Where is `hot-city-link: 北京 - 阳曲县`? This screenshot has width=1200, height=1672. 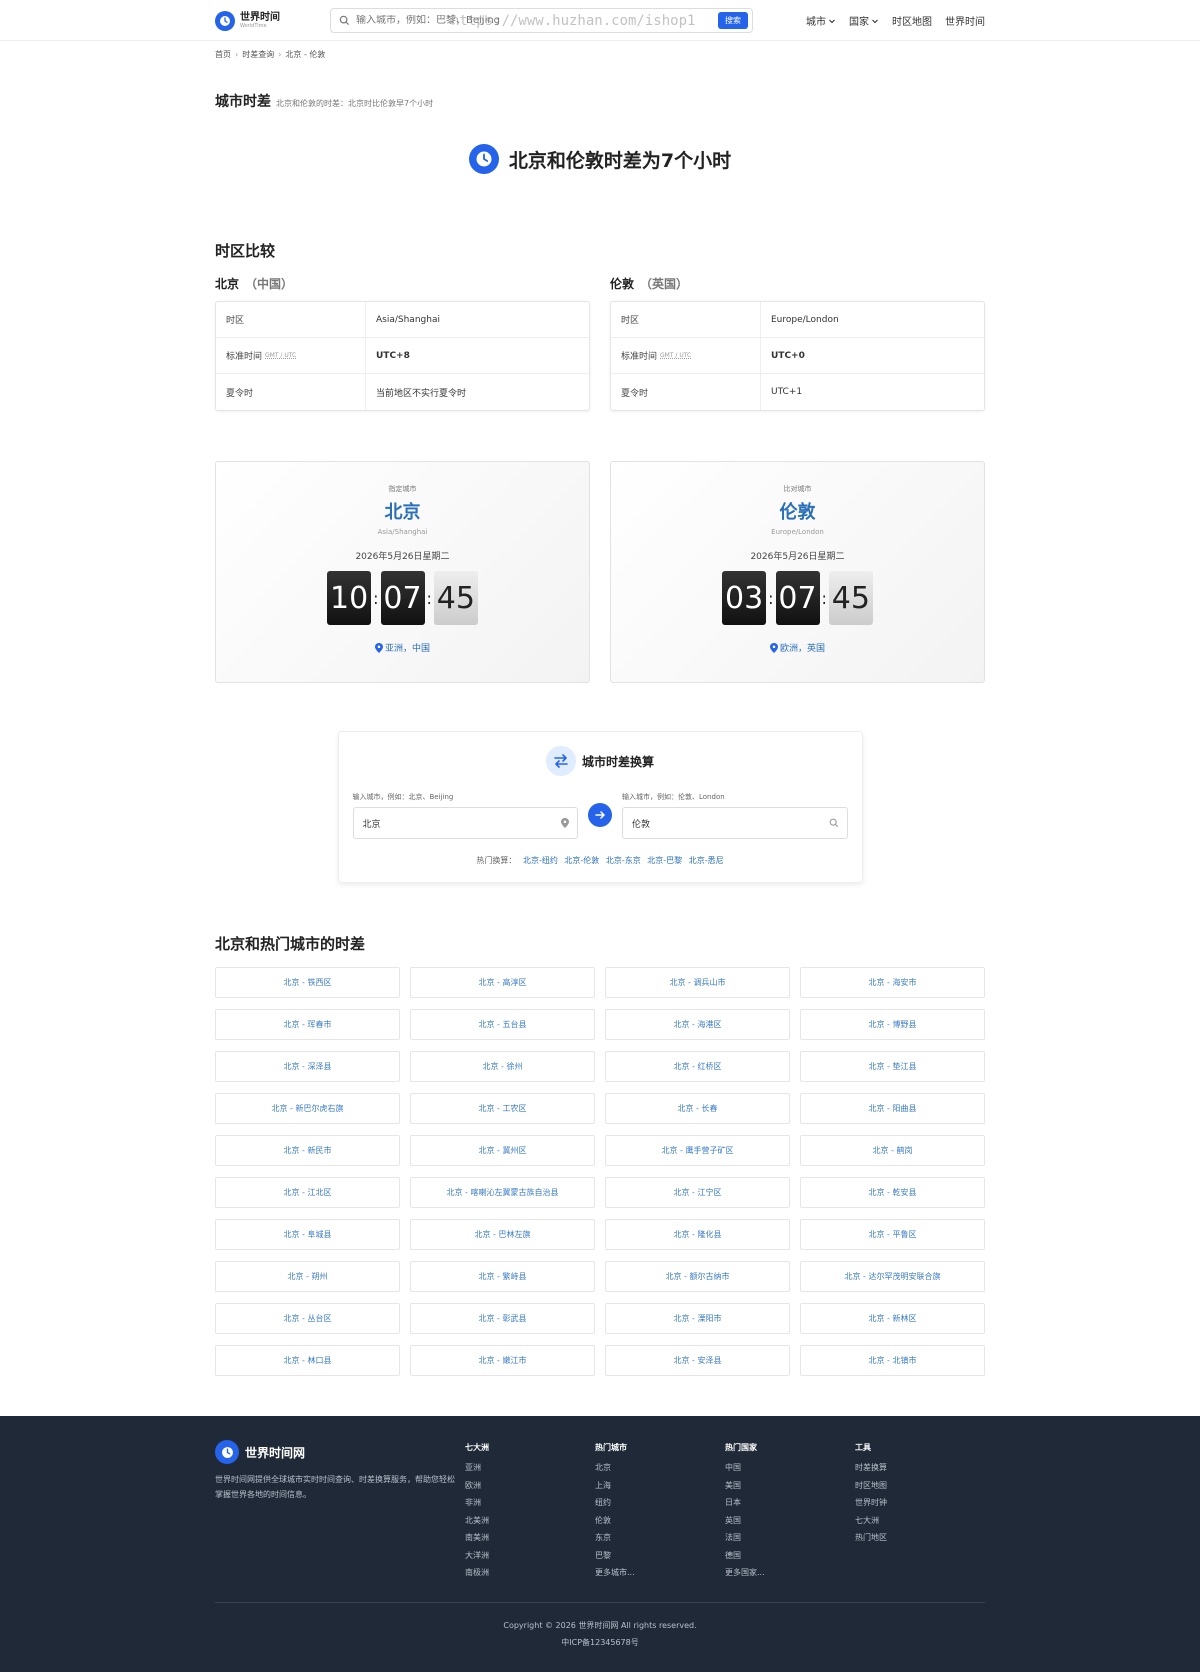
hot-city-link: 北京 - 阳曲县 is located at coordinates (892, 1108).